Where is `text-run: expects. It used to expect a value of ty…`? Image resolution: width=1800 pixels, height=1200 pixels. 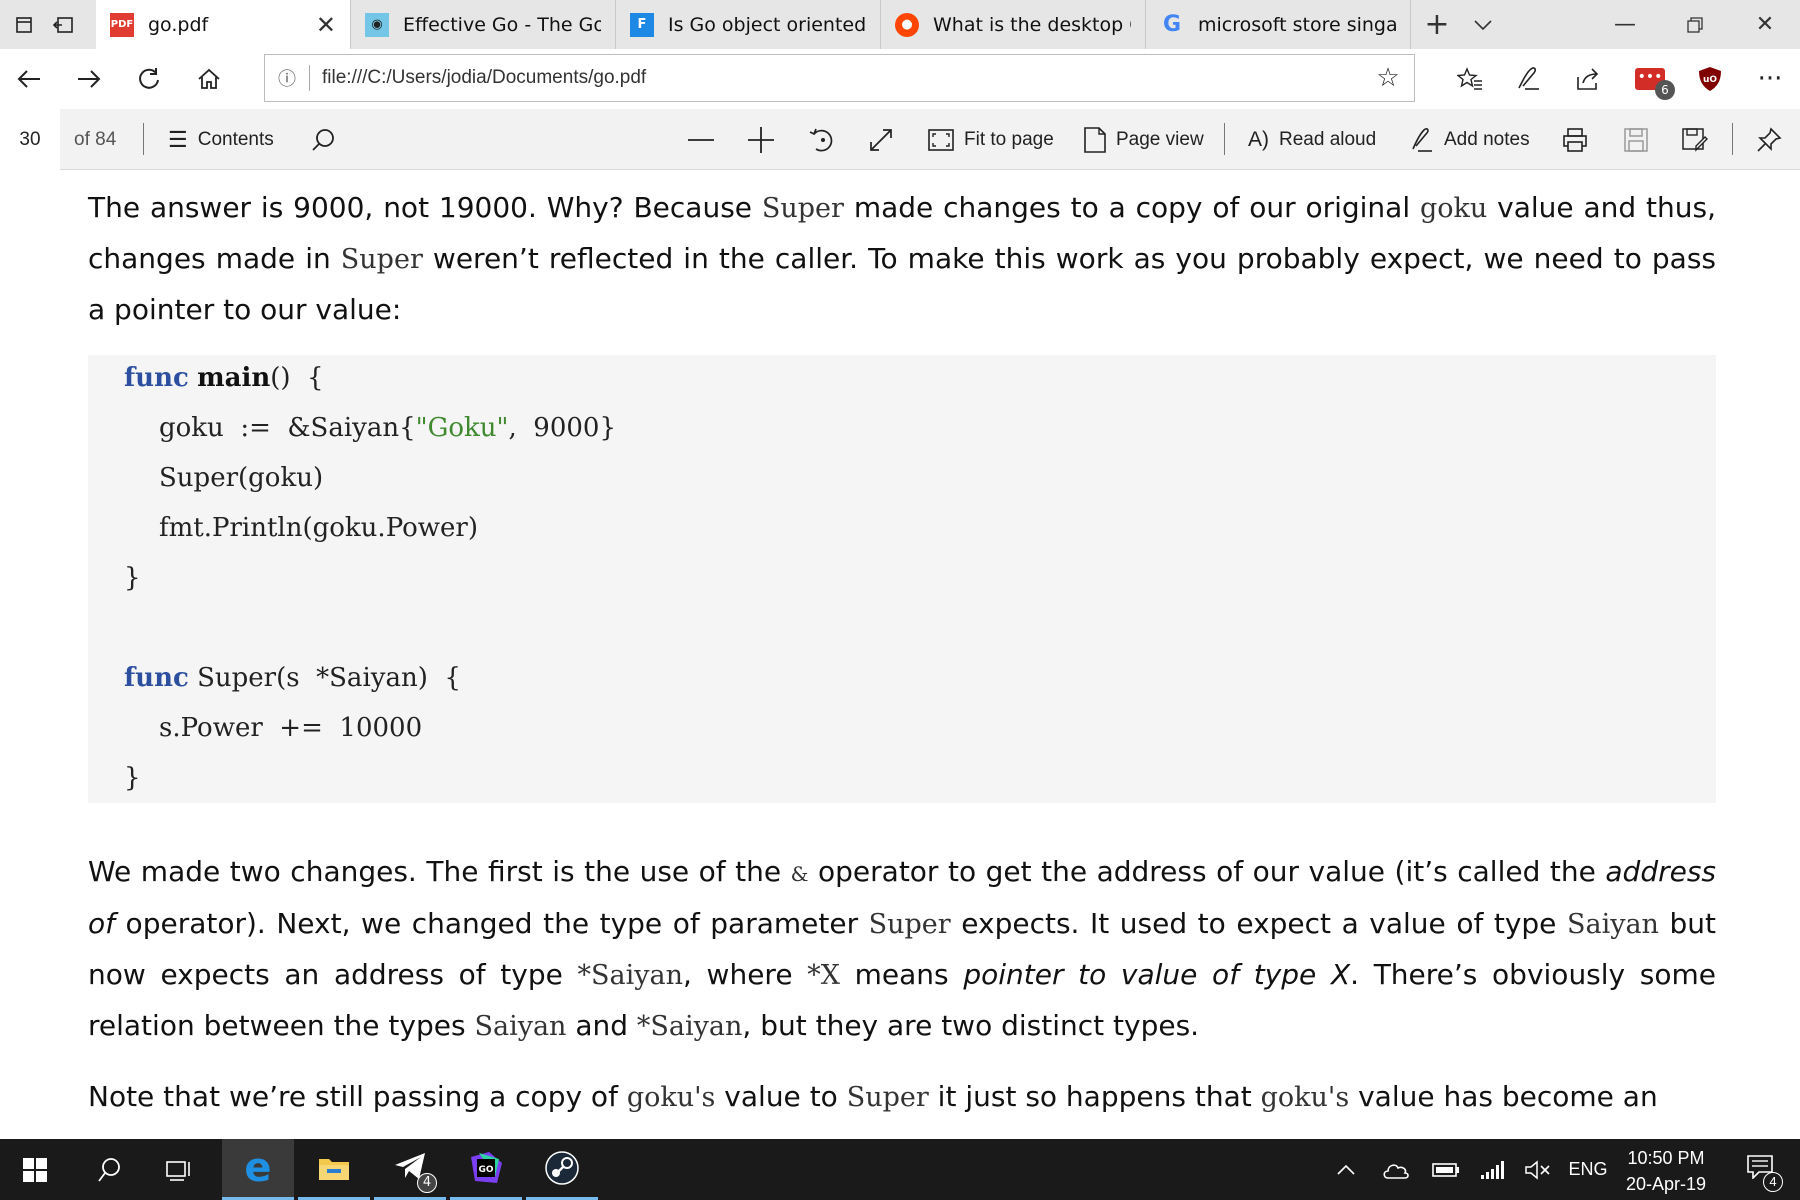
text-run: expects. It used to expect a value of ty… is located at coordinates (1258, 923).